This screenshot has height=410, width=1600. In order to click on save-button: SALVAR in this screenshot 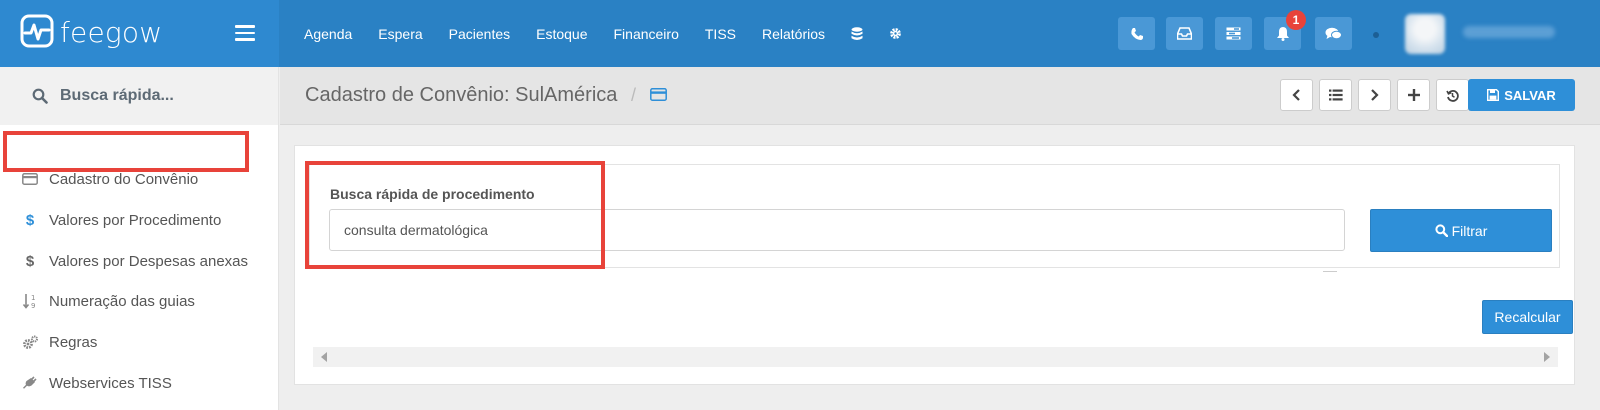, I will do `click(1521, 95)`.